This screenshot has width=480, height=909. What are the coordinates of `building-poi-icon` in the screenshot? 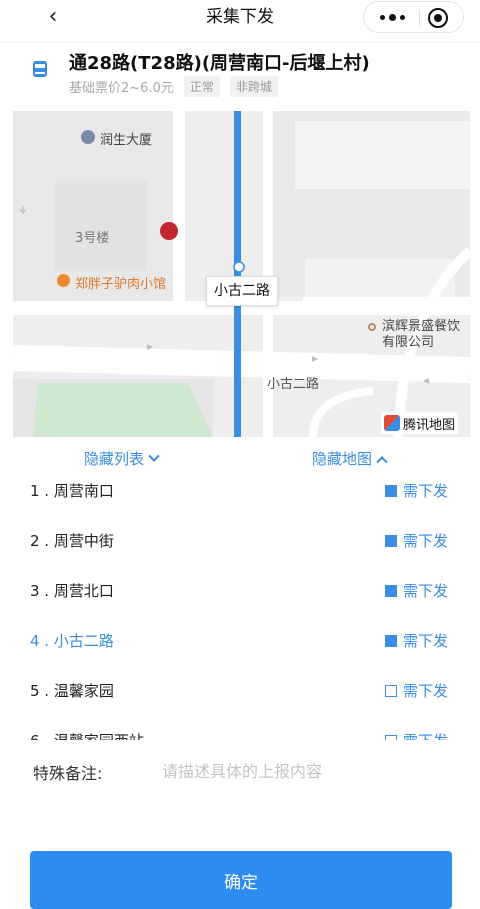 It's located at (88, 137).